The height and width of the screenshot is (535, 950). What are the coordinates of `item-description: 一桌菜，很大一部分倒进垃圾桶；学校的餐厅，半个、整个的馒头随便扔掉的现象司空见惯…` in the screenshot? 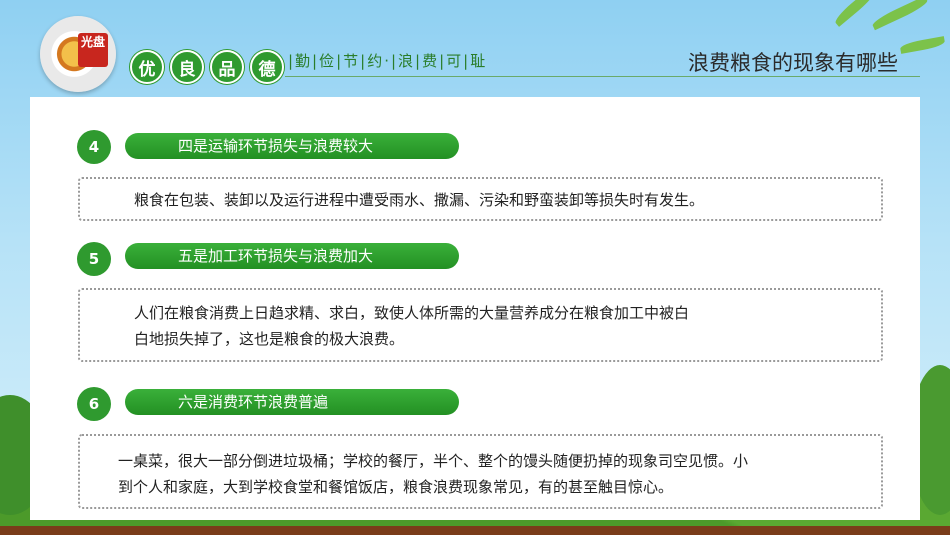 It's located at (480, 471).